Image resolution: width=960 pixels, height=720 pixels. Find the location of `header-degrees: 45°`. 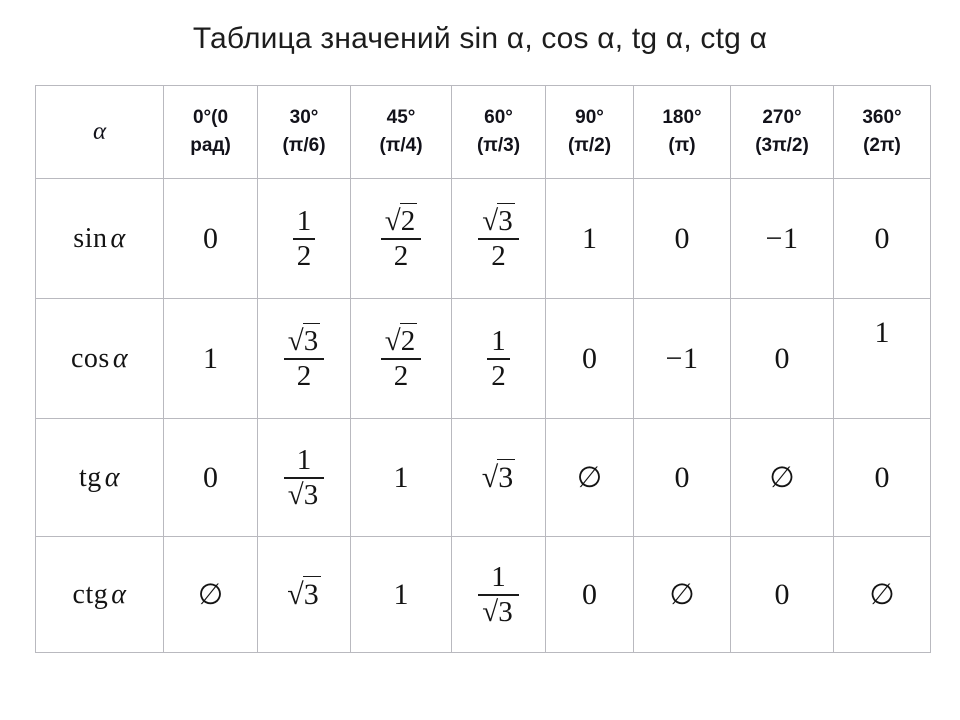

header-degrees: 45° is located at coordinates (401, 118).